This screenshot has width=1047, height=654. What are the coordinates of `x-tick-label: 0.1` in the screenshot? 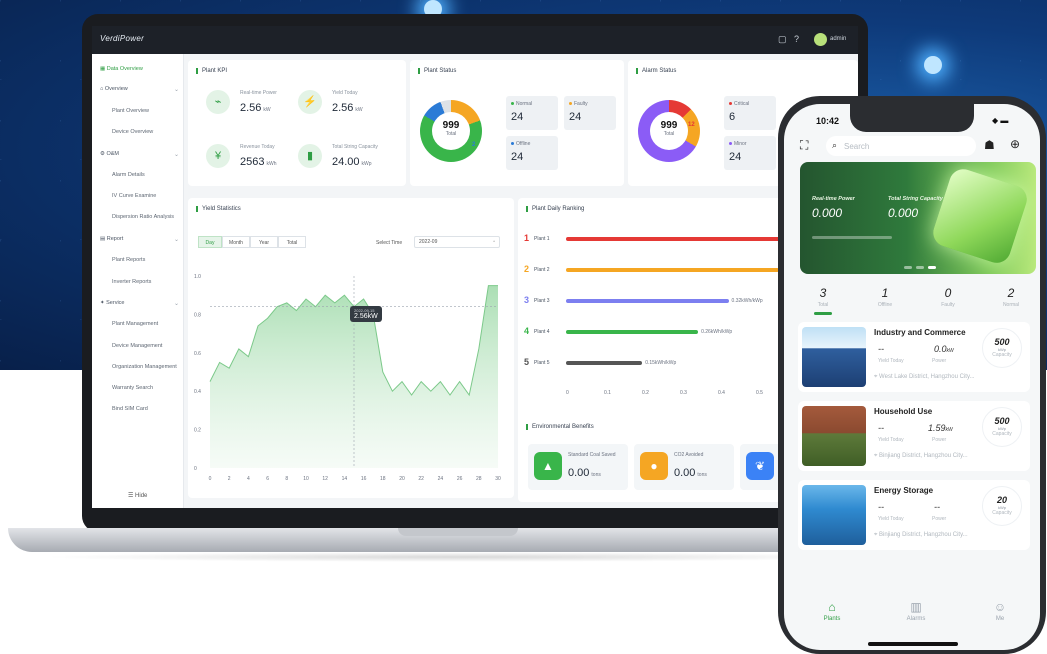 It's located at (607, 393).